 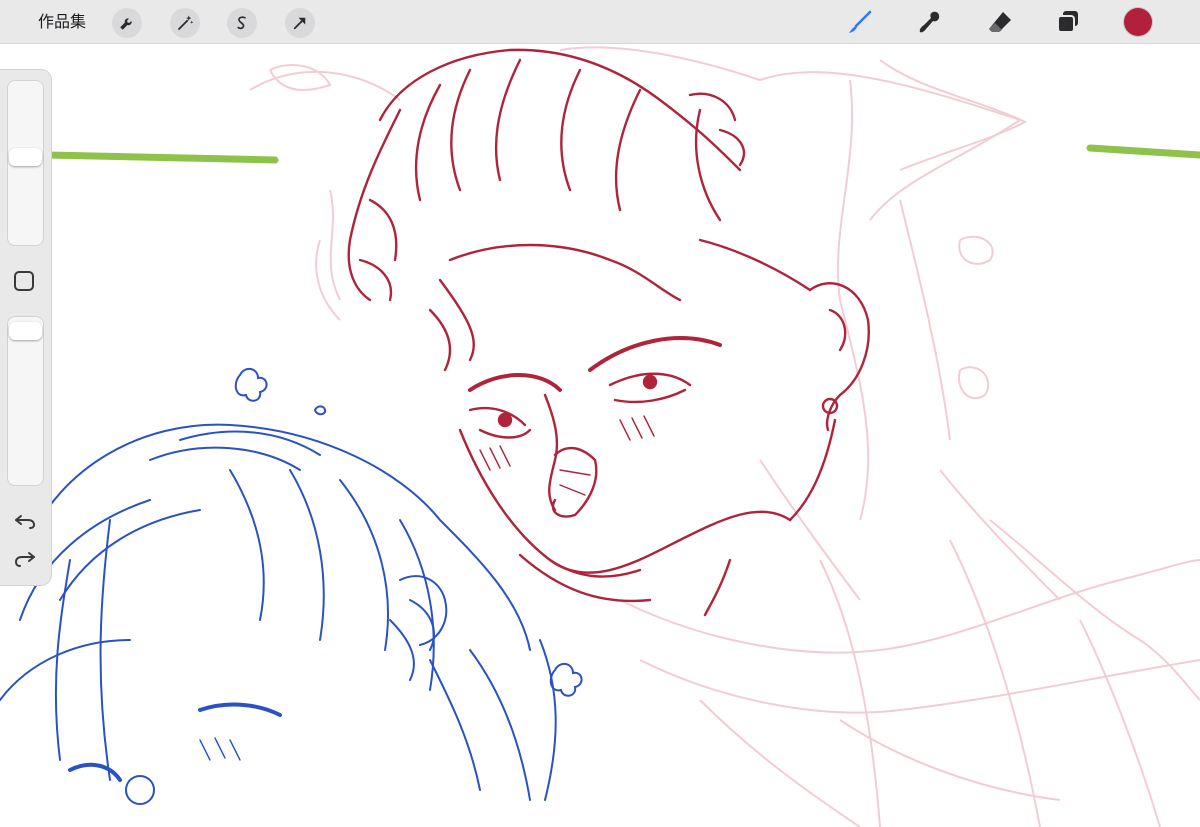 I want to click on opacity-slider, so click(x=25, y=401).